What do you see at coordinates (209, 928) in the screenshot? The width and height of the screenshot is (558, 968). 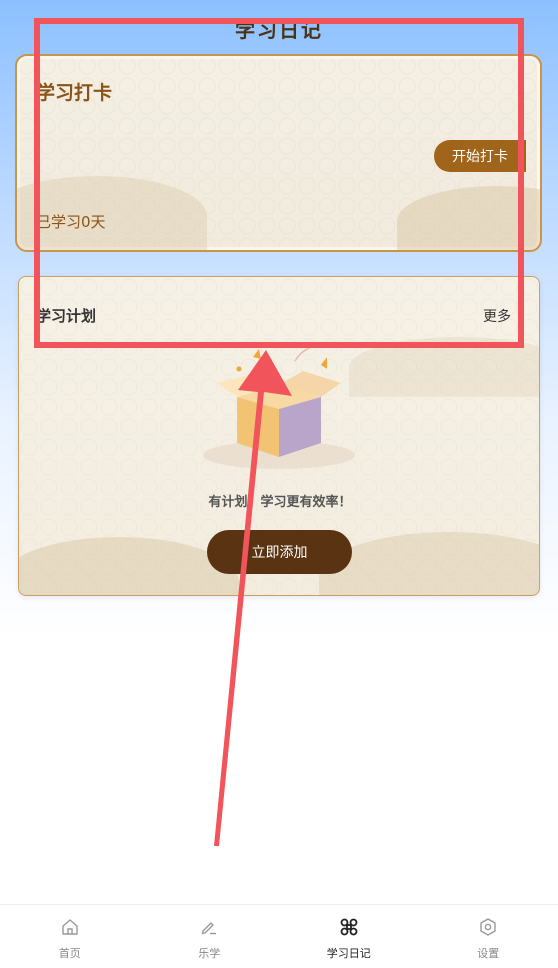 I see `pen-icon` at bounding box center [209, 928].